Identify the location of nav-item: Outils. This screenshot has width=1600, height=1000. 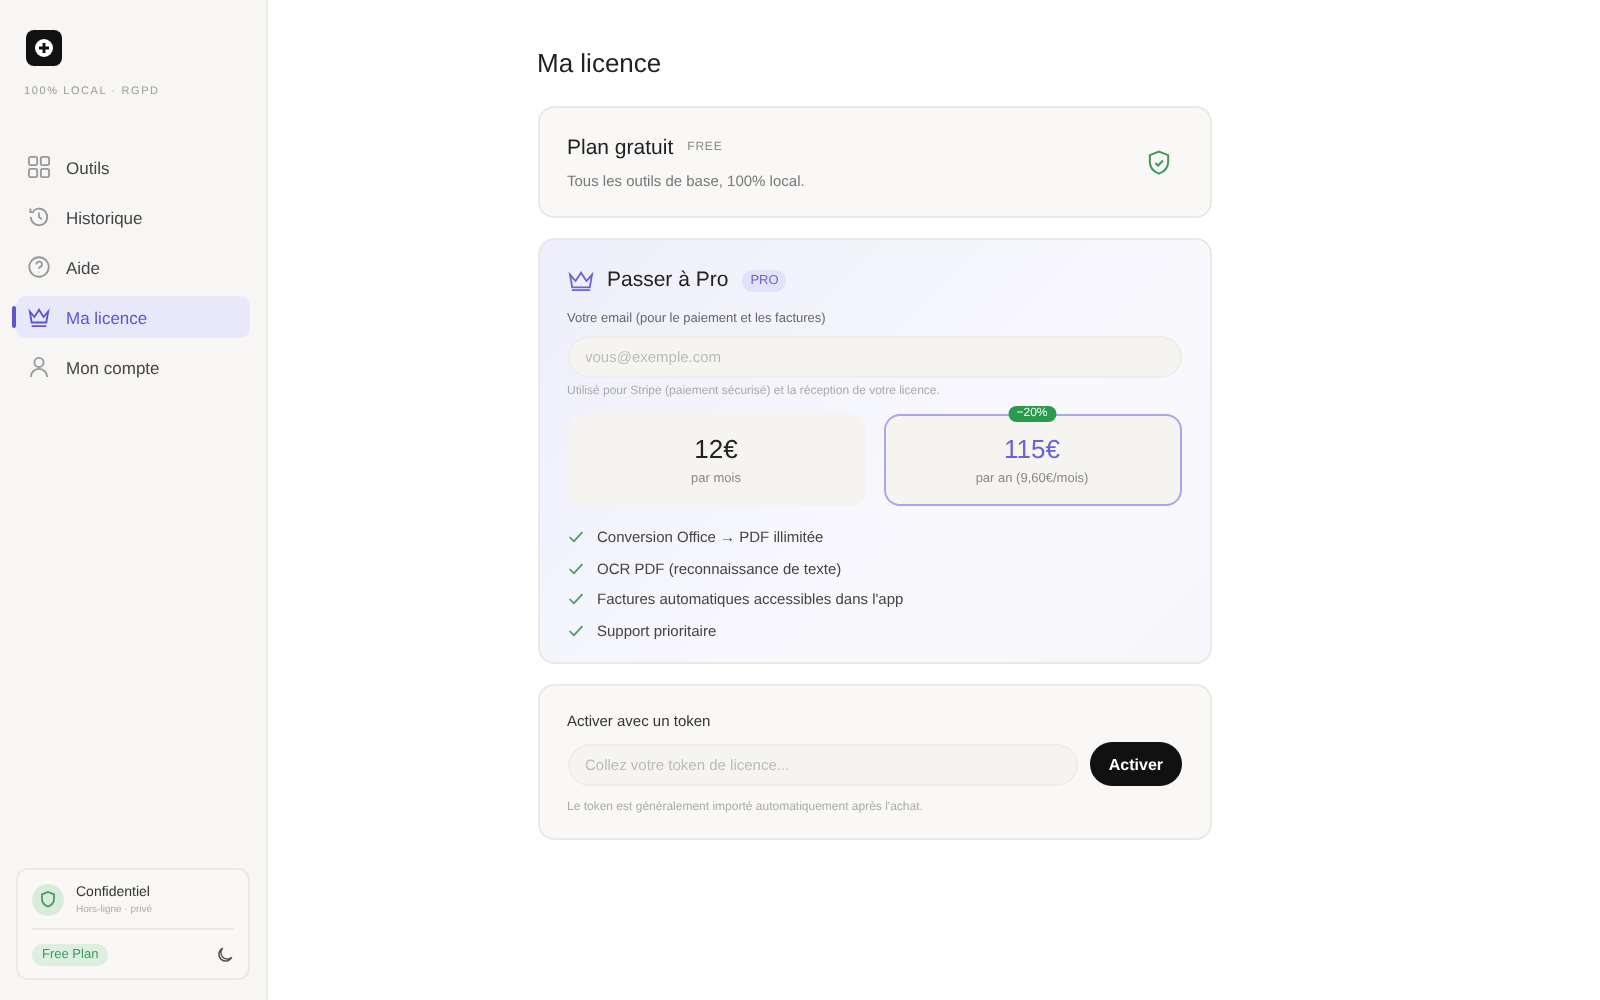
(133, 167).